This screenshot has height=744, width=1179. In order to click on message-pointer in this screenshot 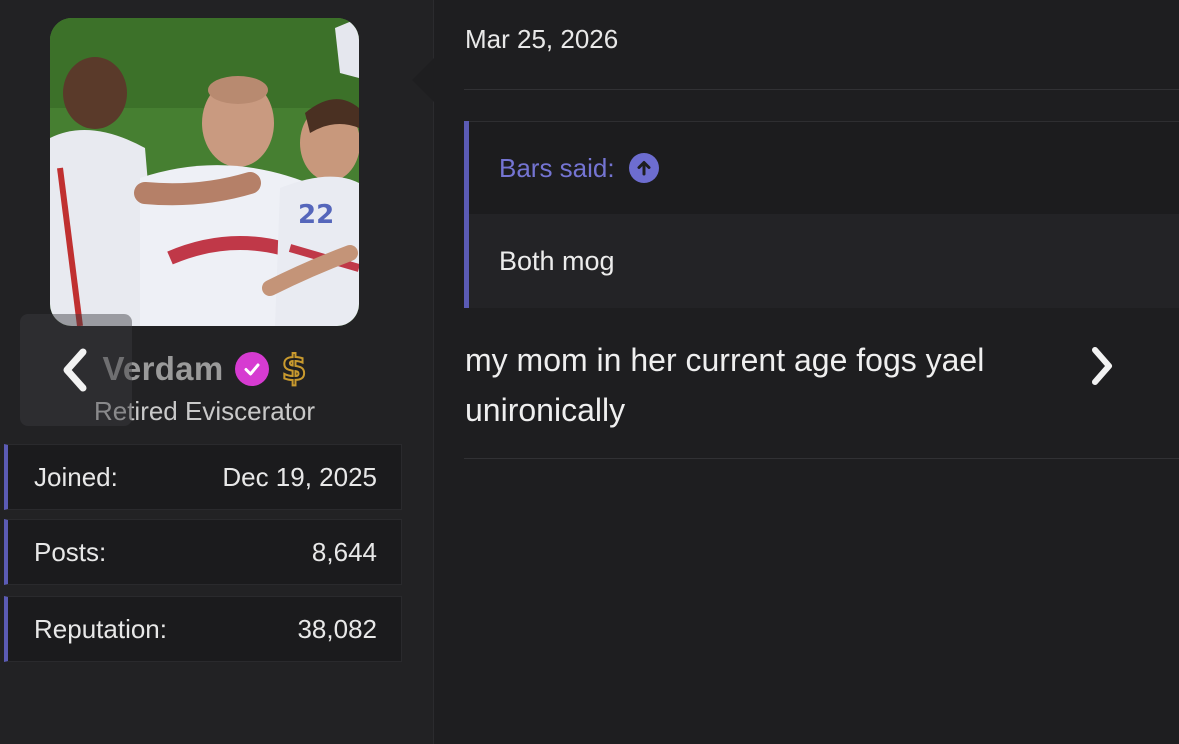, I will do `click(423, 80)`.